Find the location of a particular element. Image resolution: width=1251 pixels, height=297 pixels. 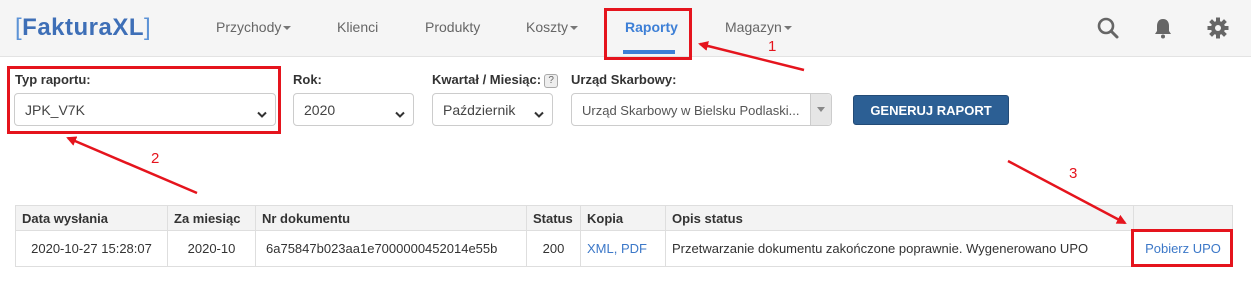

annotation-number-3: 3 is located at coordinates (1073, 173).